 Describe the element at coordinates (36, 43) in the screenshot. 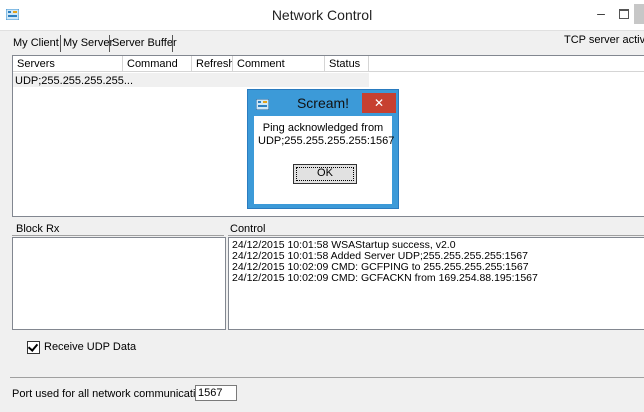

I see `tab-my-client: My Client` at that location.